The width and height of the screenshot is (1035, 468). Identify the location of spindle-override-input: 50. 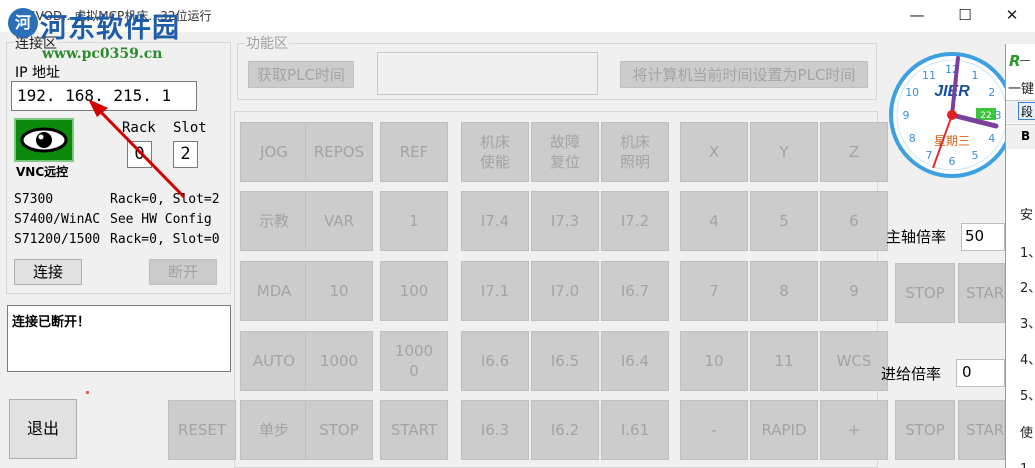
(983, 237).